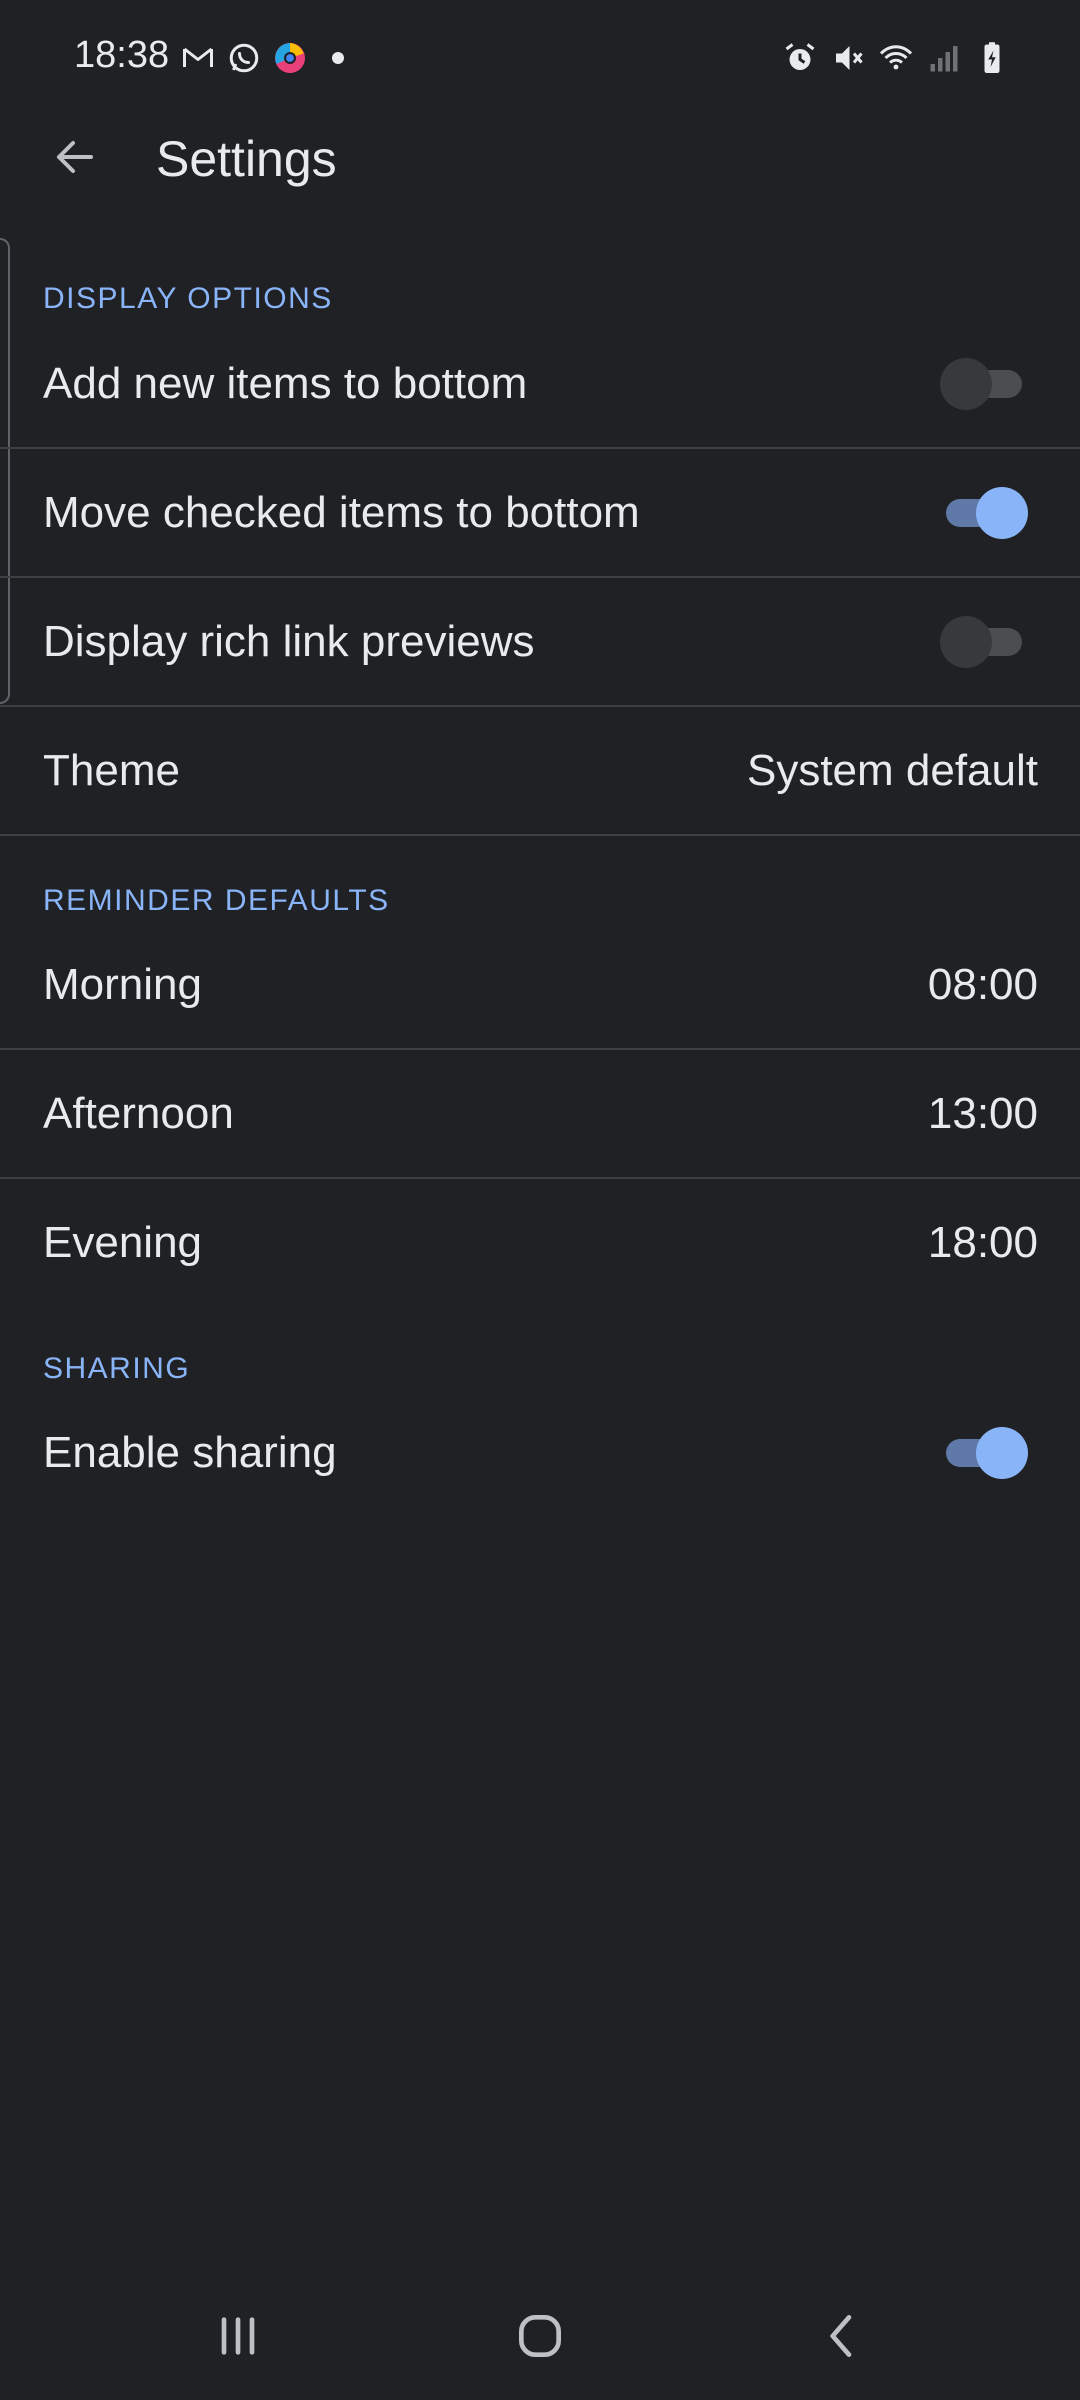 The image size is (1080, 2400). Describe the element at coordinates (122, 55) in the screenshot. I see `status-time: 18:38` at that location.